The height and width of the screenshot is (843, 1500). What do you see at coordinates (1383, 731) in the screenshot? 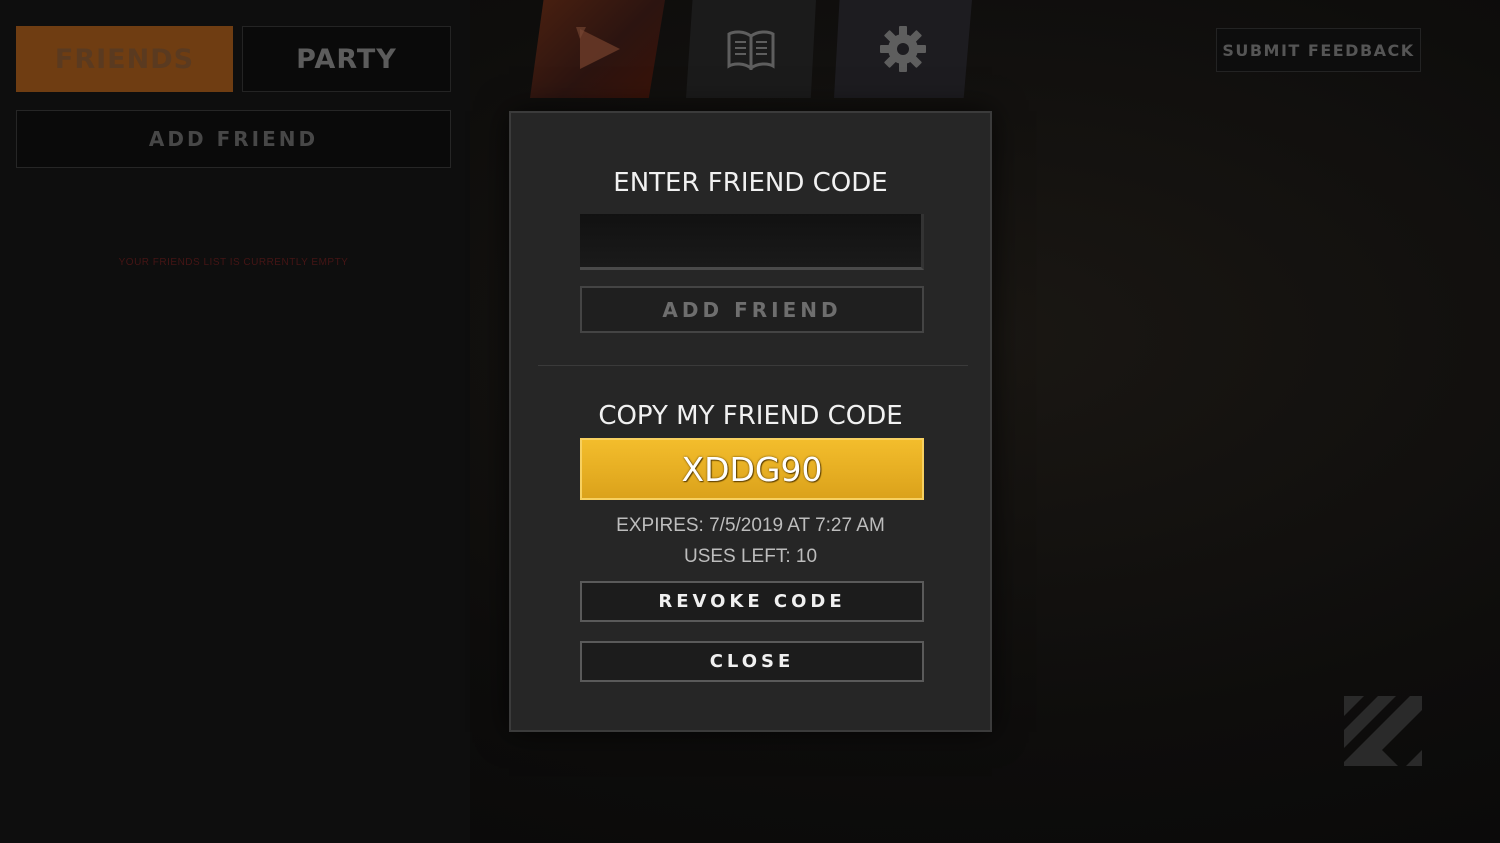
I see `studio-logo-icon` at bounding box center [1383, 731].